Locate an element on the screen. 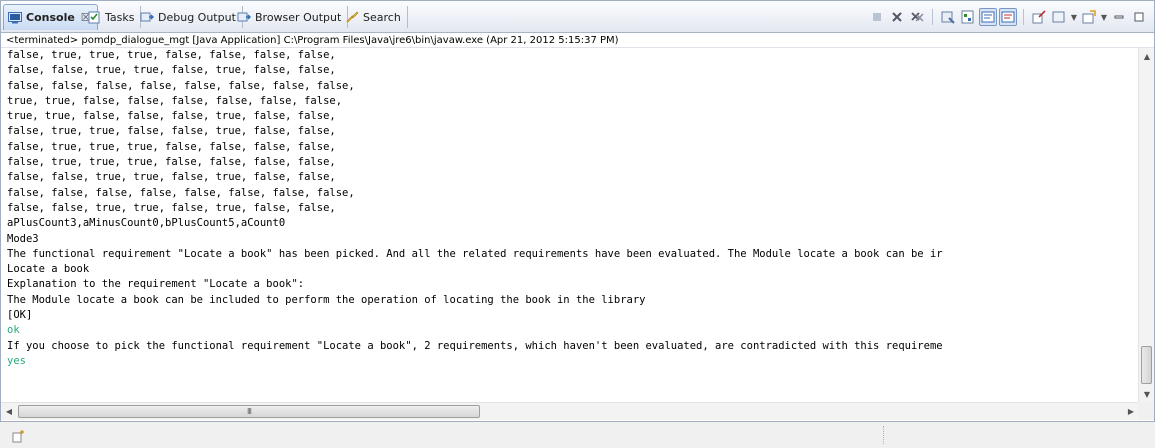  console-toolbar: ▼ ▼ is located at coordinates (1008, 17).